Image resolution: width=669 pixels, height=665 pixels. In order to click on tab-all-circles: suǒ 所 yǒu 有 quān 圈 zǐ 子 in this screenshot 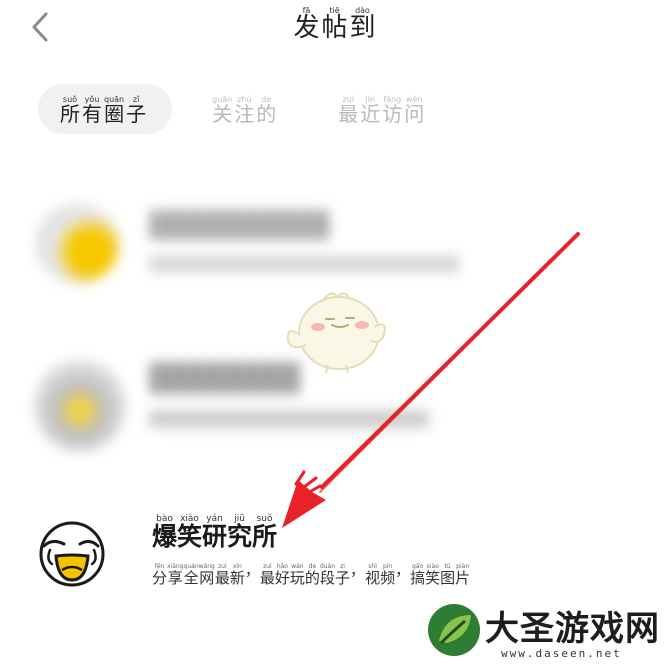, I will do `click(105, 109)`.